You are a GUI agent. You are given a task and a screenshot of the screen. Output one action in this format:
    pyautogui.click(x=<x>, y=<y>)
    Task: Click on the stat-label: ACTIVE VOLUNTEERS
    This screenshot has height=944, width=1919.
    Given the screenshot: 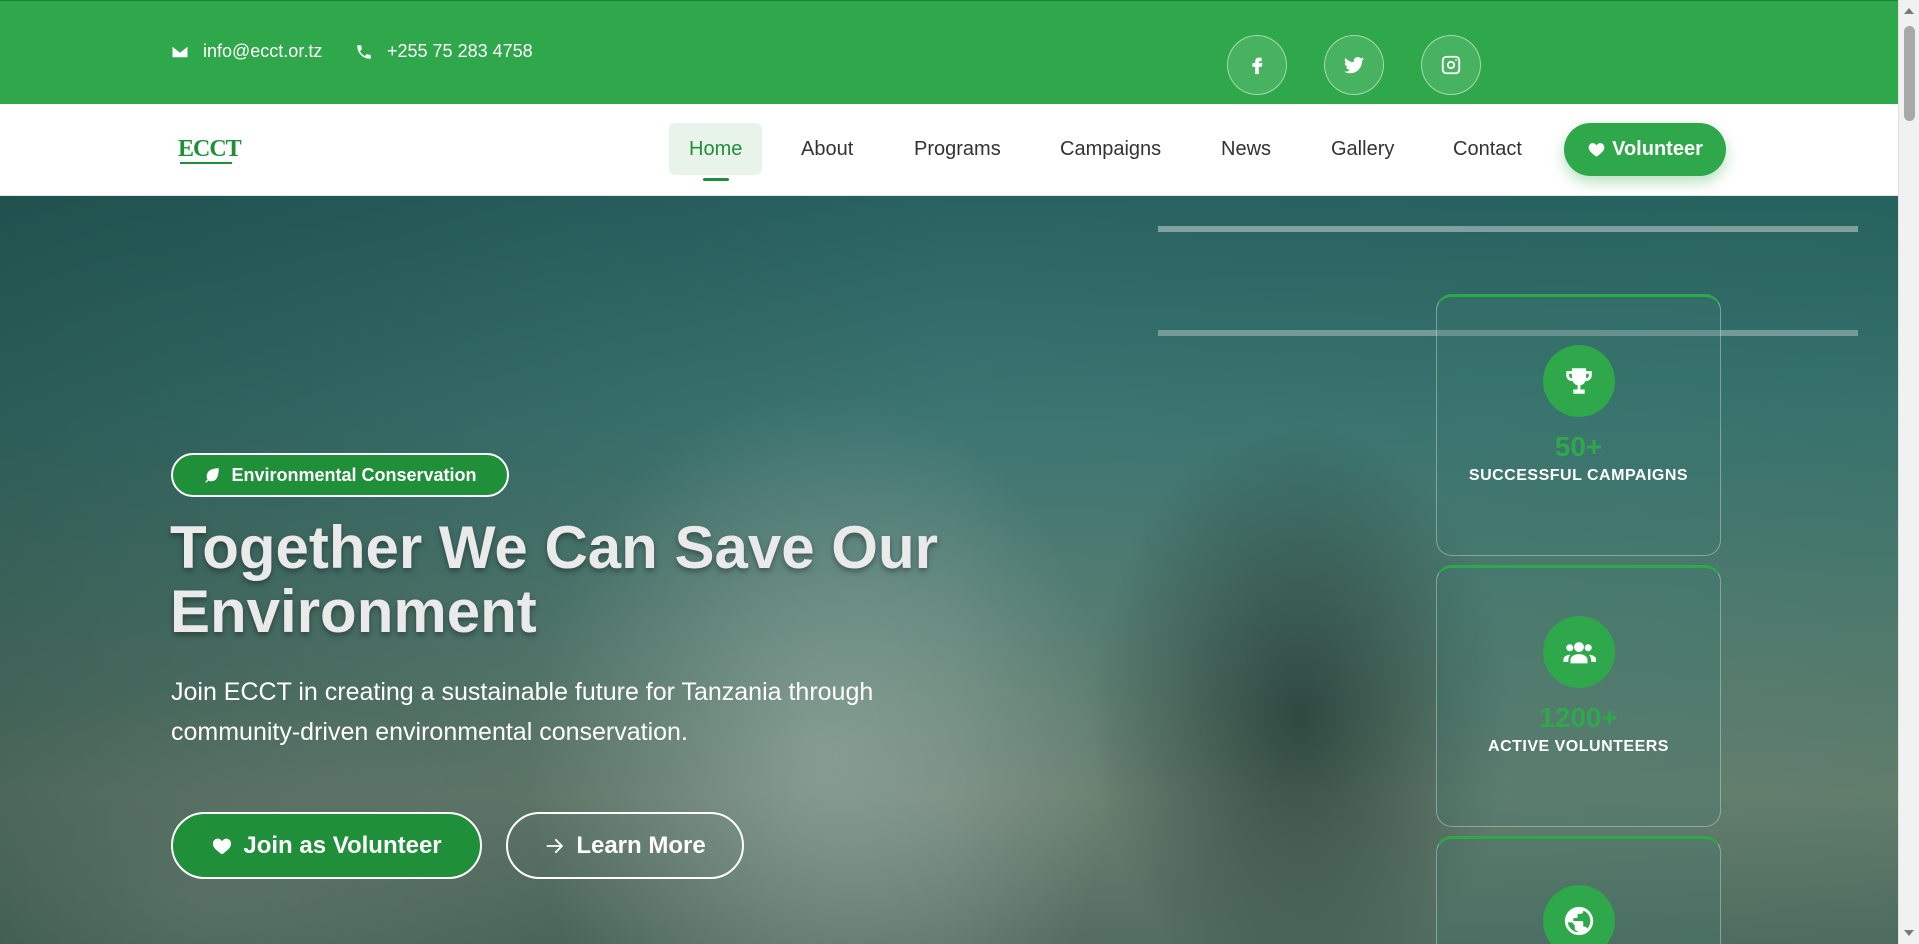 What is the action you would take?
    pyautogui.click(x=1578, y=746)
    